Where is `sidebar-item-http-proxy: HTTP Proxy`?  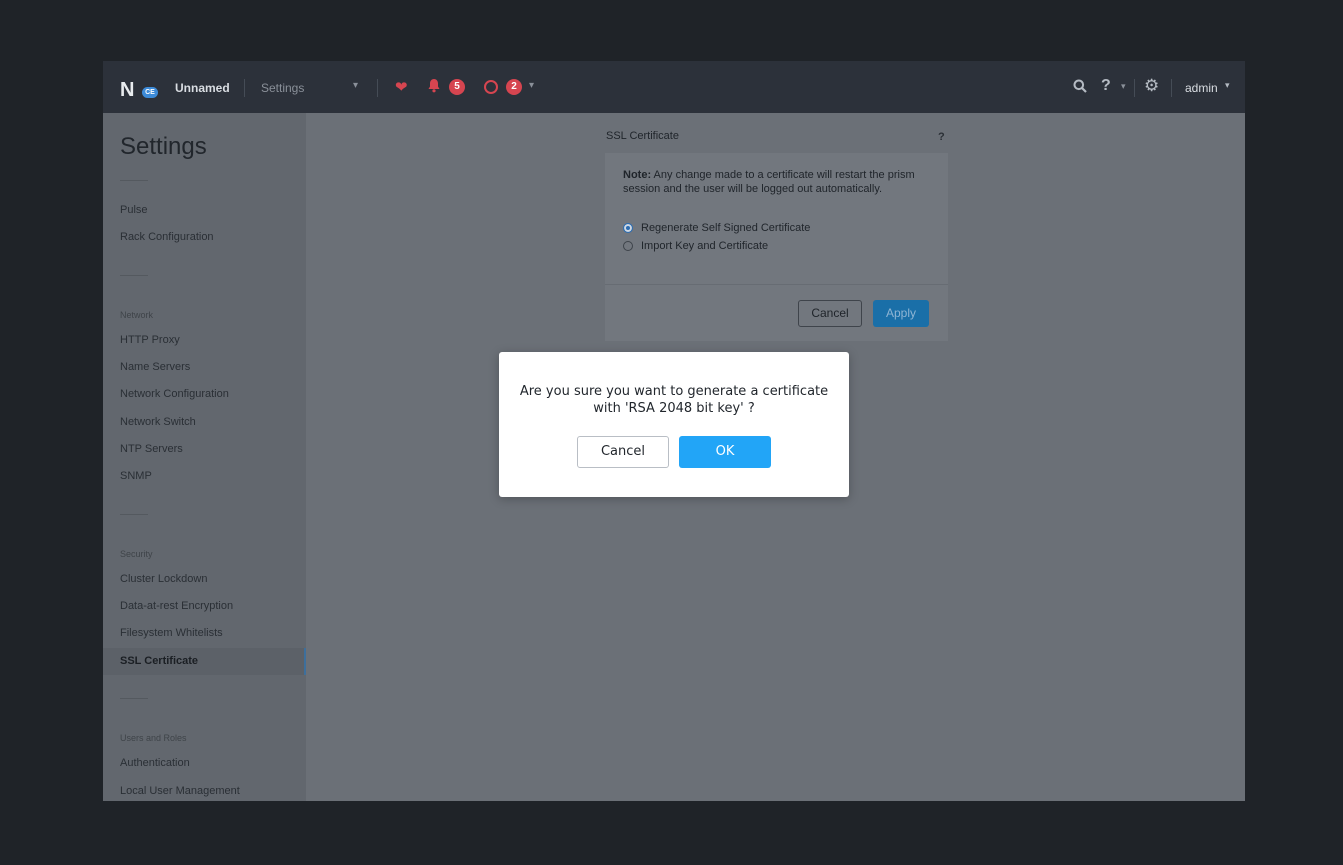 sidebar-item-http-proxy: HTTP Proxy is located at coordinates (150, 340).